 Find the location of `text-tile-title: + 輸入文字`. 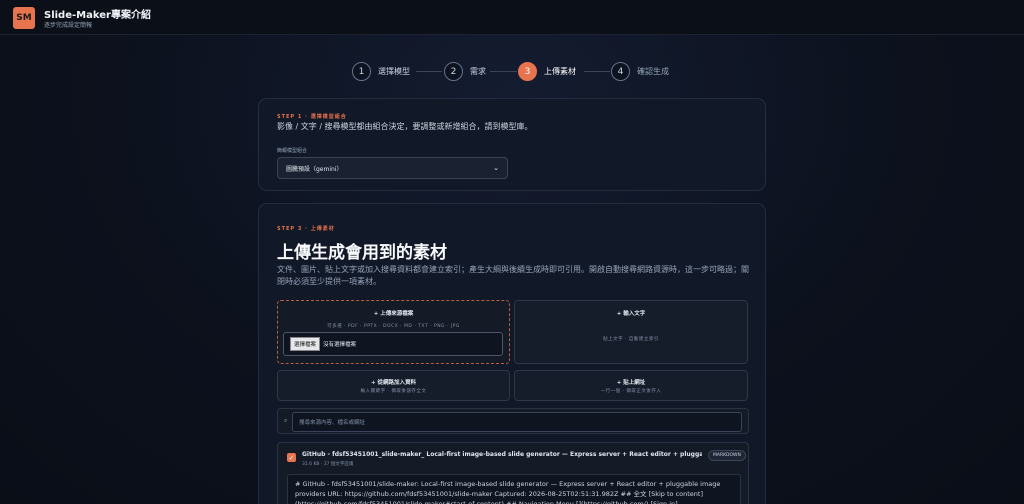

text-tile-title: + 輸入文字 is located at coordinates (631, 314).